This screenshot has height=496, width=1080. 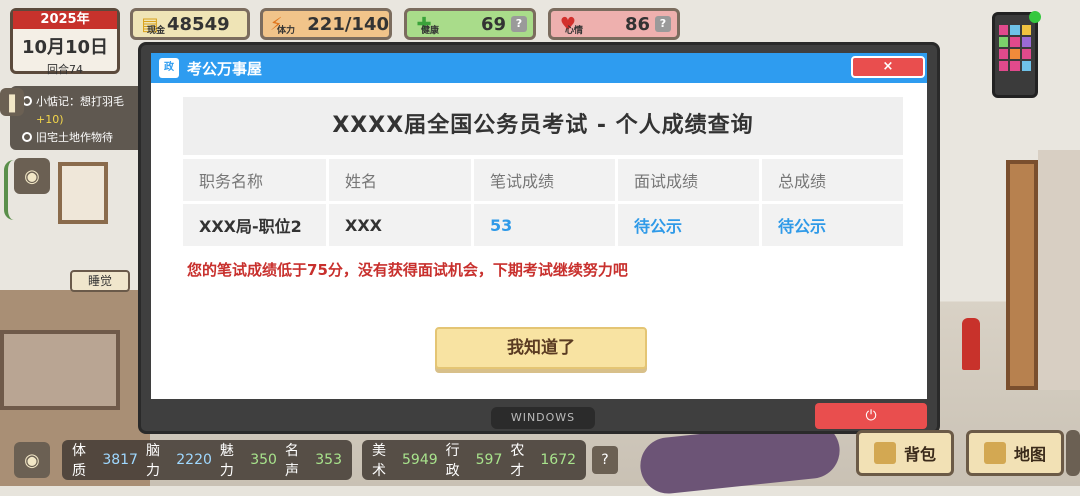 What do you see at coordinates (884, 453) in the screenshot?
I see `bag-icon` at bounding box center [884, 453].